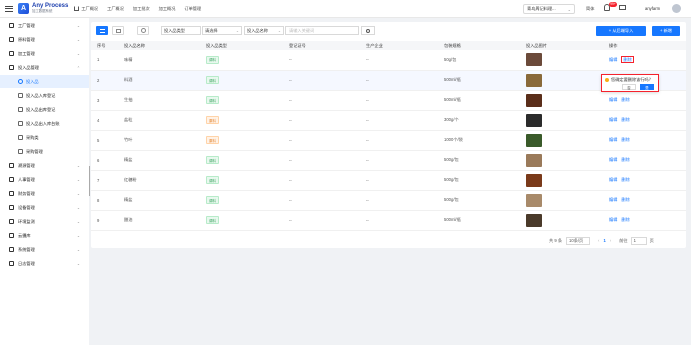 The width and height of the screenshot is (691, 345). I want to click on menu-toggle-icon, so click(9, 8).